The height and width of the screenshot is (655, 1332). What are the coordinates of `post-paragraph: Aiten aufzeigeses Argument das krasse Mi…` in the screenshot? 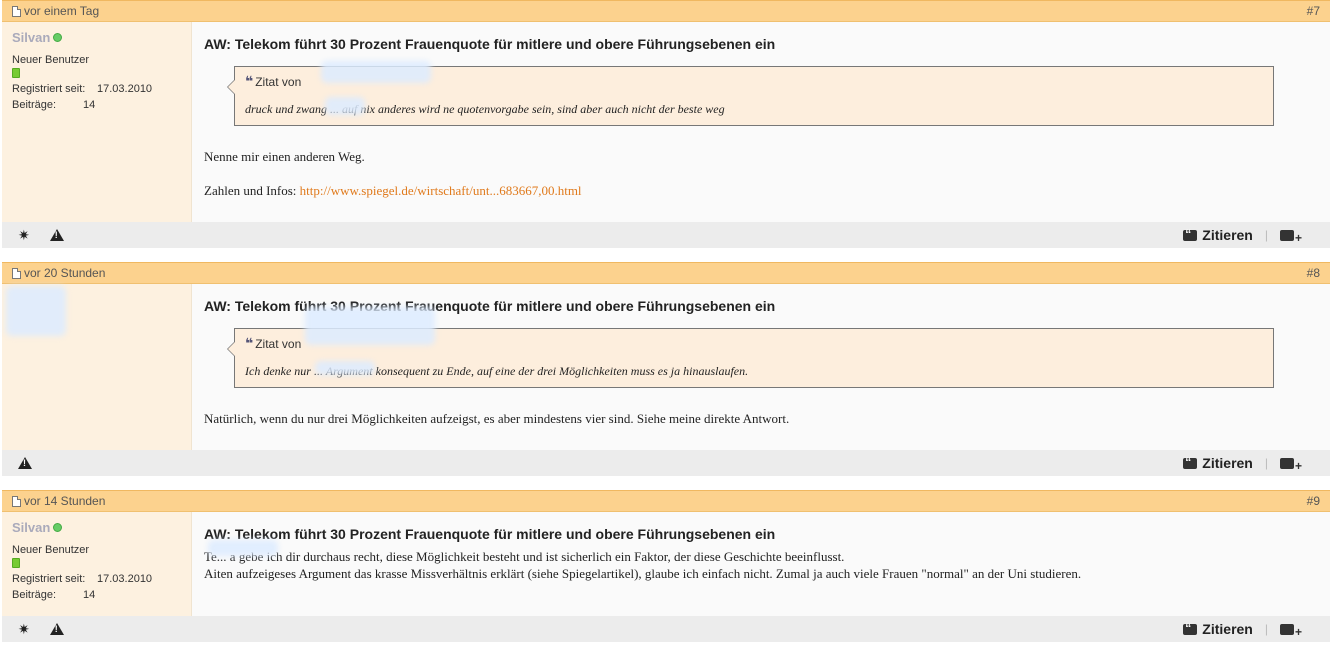 It's located at (643, 573).